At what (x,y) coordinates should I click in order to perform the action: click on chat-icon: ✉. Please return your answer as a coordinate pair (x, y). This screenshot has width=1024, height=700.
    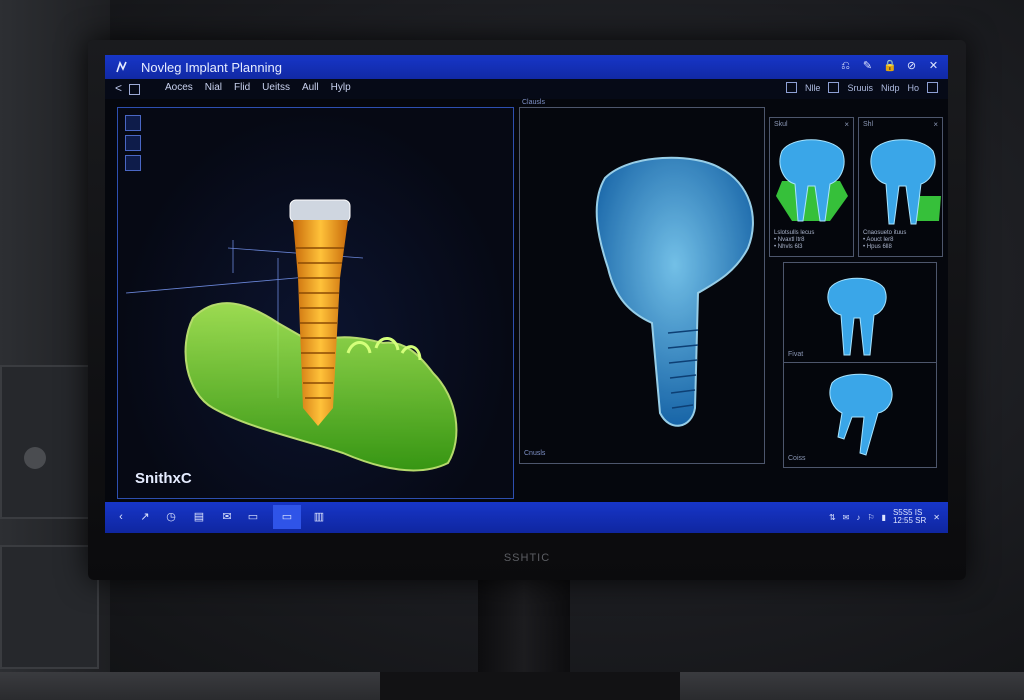
    Looking at the image, I should click on (846, 517).